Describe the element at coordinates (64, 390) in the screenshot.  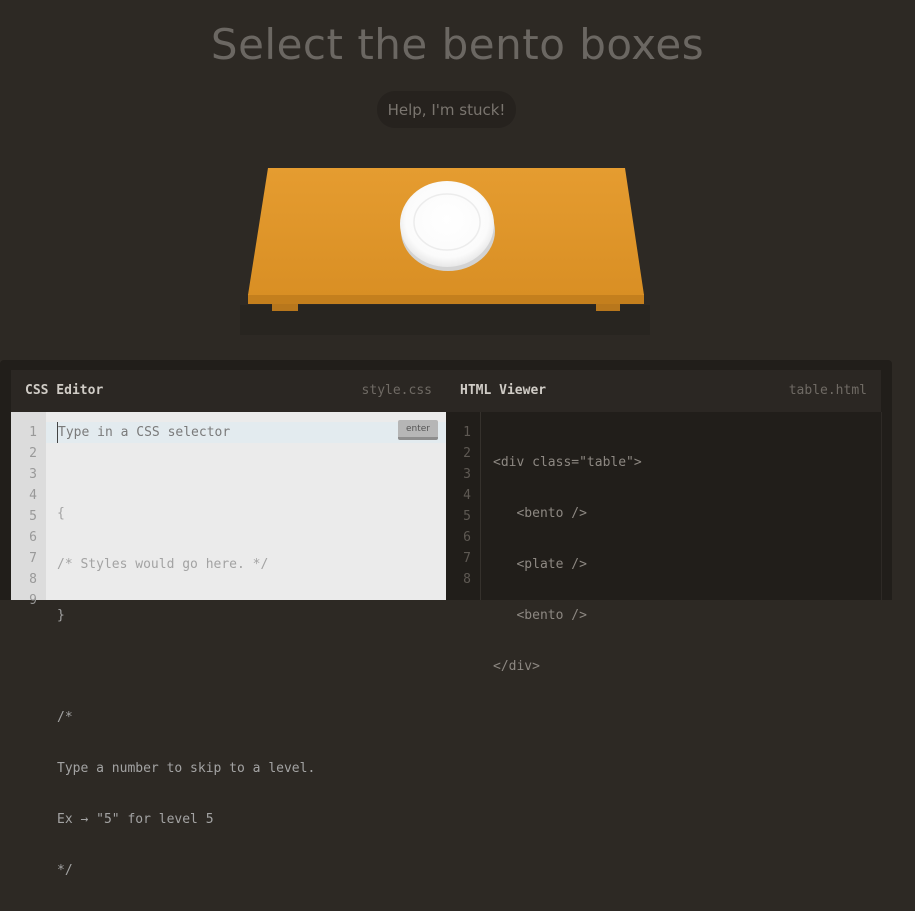
I see `css-editor-title: CSS Editor` at that location.